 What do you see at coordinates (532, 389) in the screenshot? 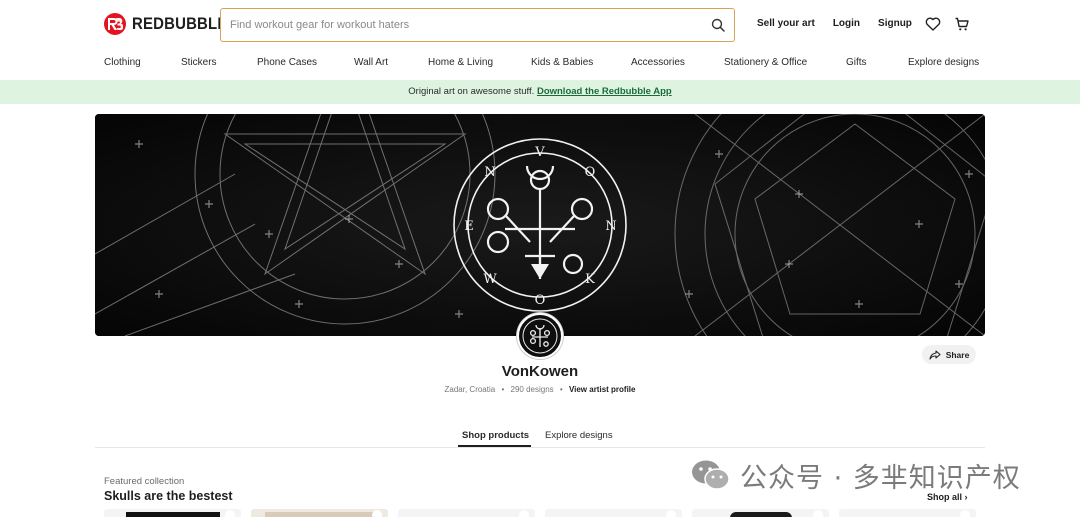
I see `artist-design-count: 290 designs` at bounding box center [532, 389].